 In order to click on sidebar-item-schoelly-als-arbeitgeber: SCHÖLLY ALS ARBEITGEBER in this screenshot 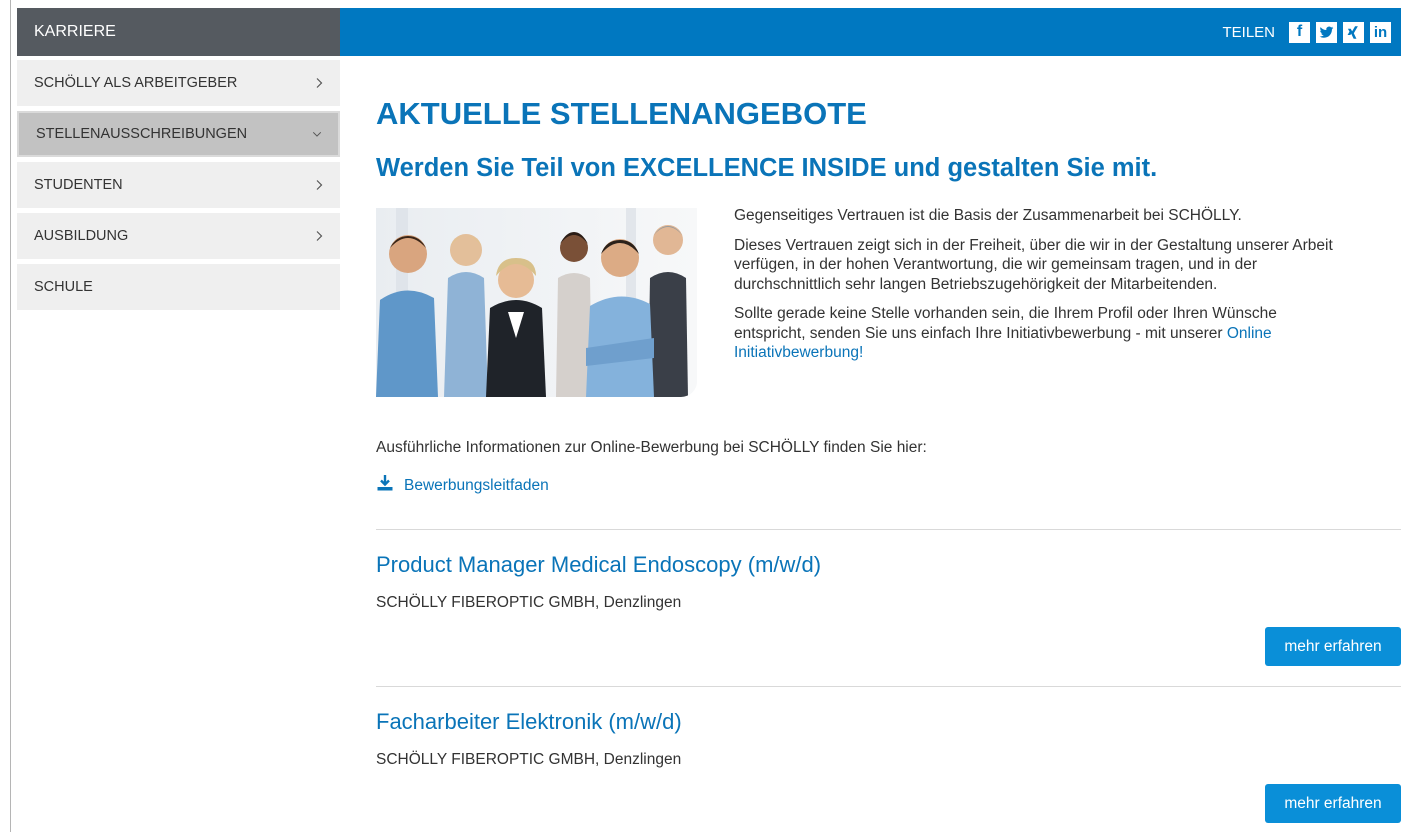, I will do `click(178, 83)`.